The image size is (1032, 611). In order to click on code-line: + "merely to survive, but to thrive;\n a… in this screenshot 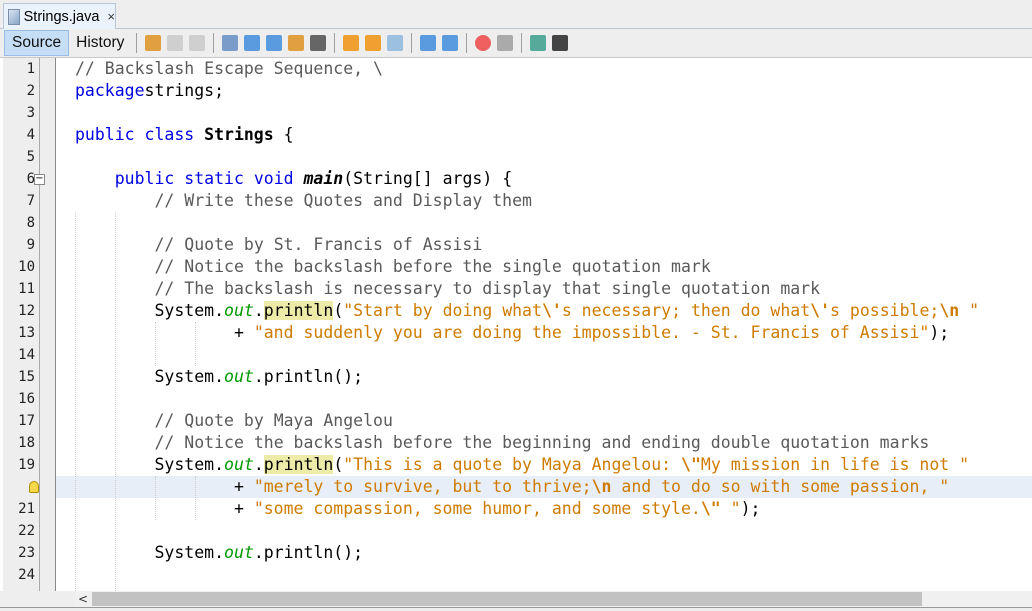, I will do `click(544, 487)`.